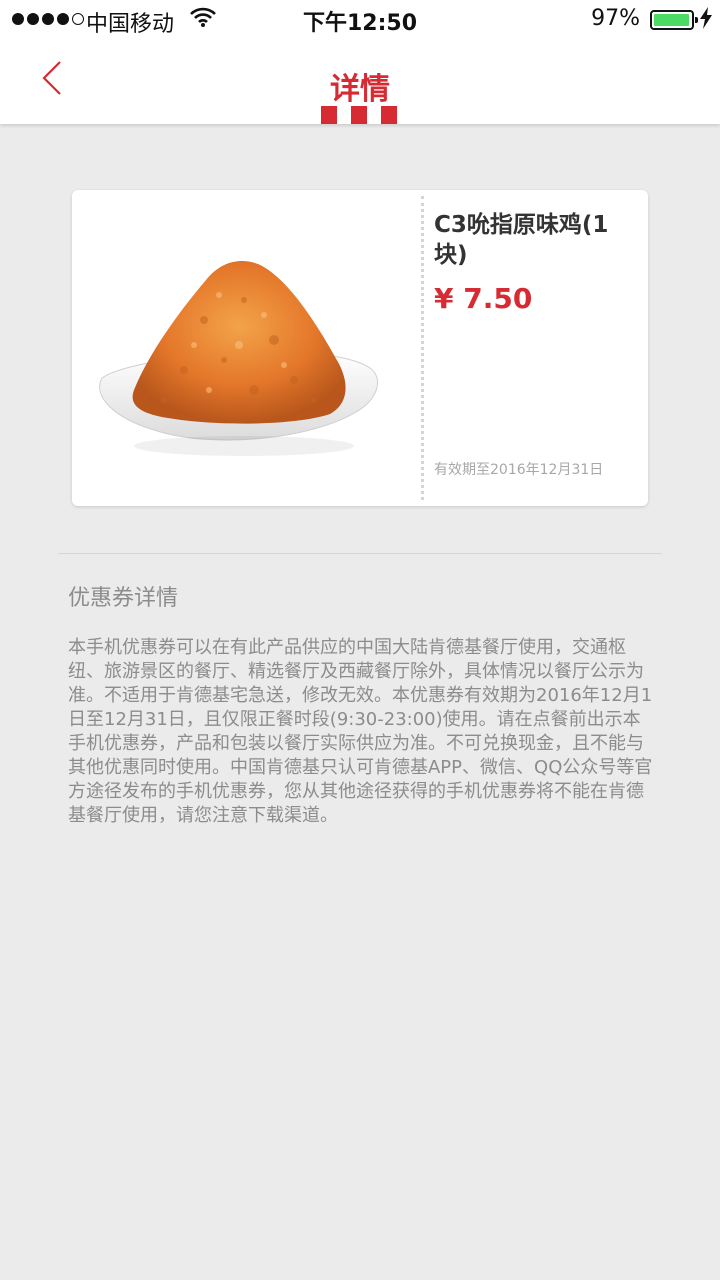  Describe the element at coordinates (239, 360) in the screenshot. I see `coupon-product-image` at that location.